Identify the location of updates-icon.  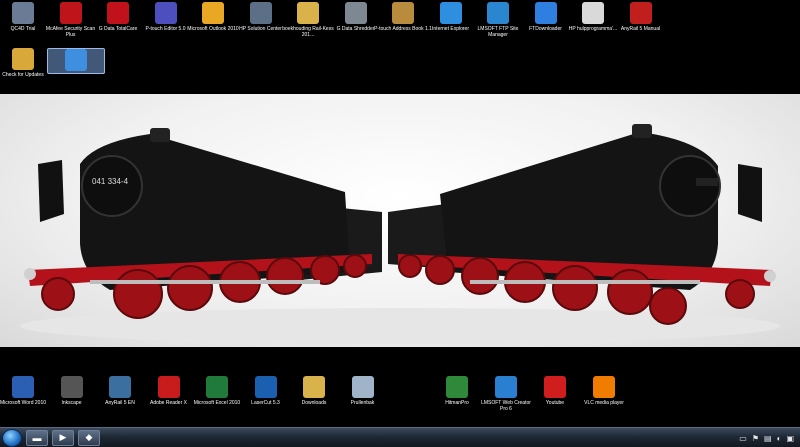
(23, 59).